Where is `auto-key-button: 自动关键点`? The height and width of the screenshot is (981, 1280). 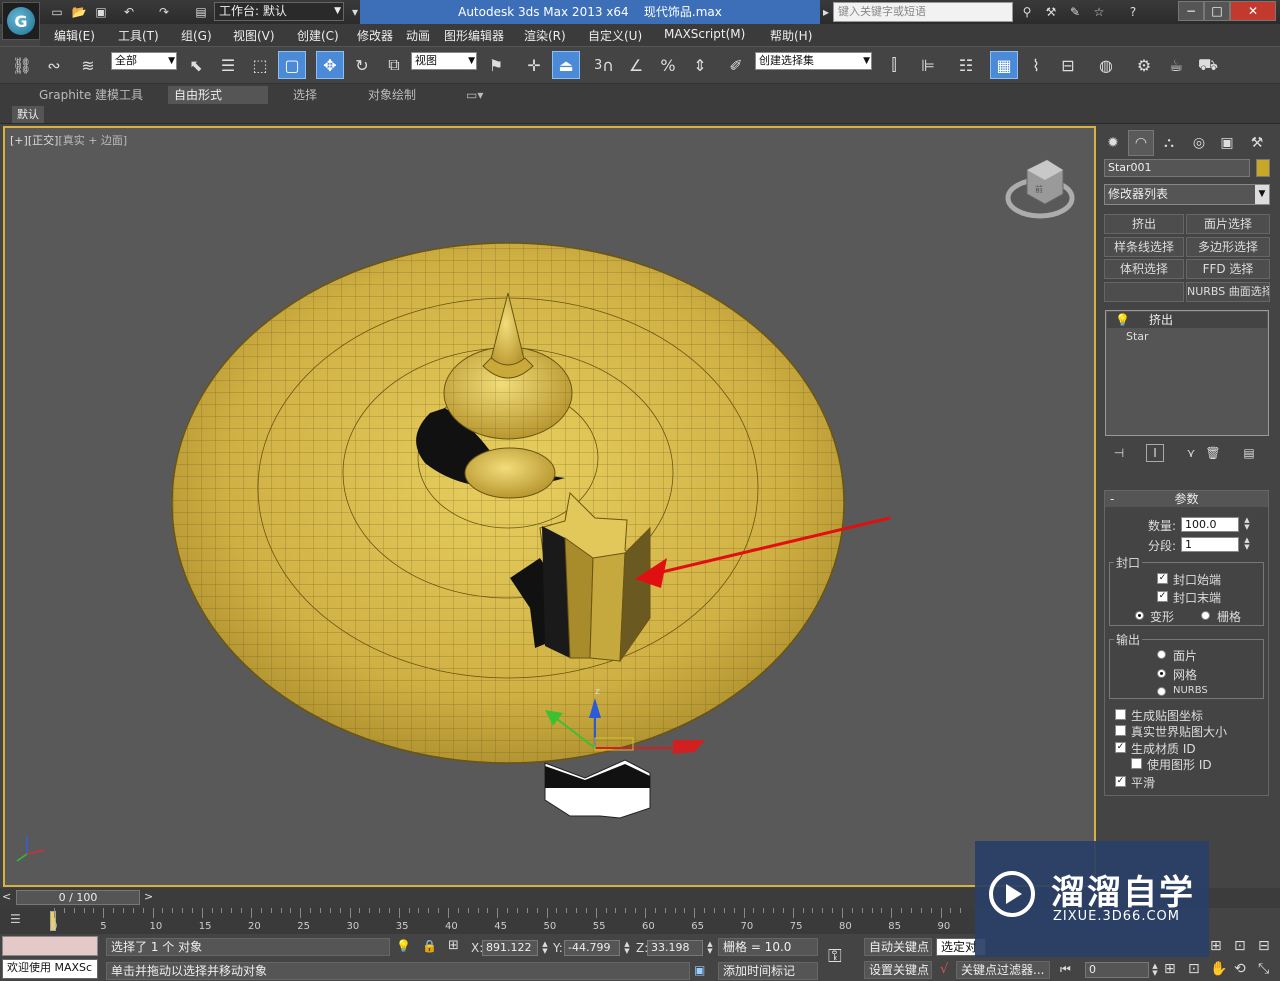
auto-key-button: 自动关键点 is located at coordinates (898, 947).